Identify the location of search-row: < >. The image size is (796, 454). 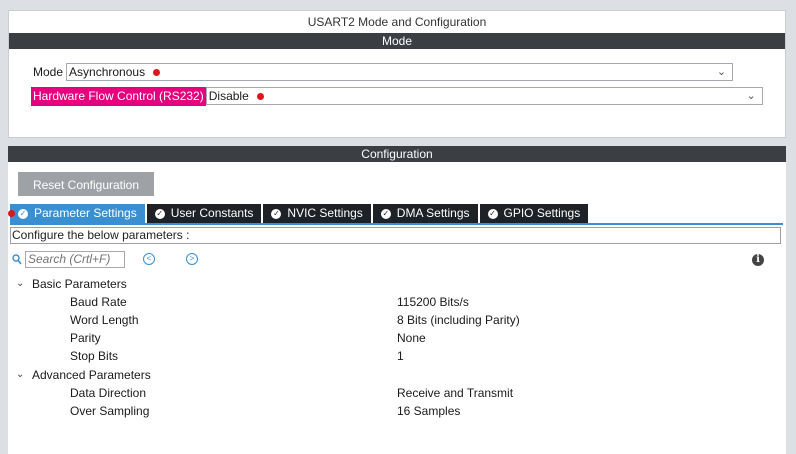
(105, 259).